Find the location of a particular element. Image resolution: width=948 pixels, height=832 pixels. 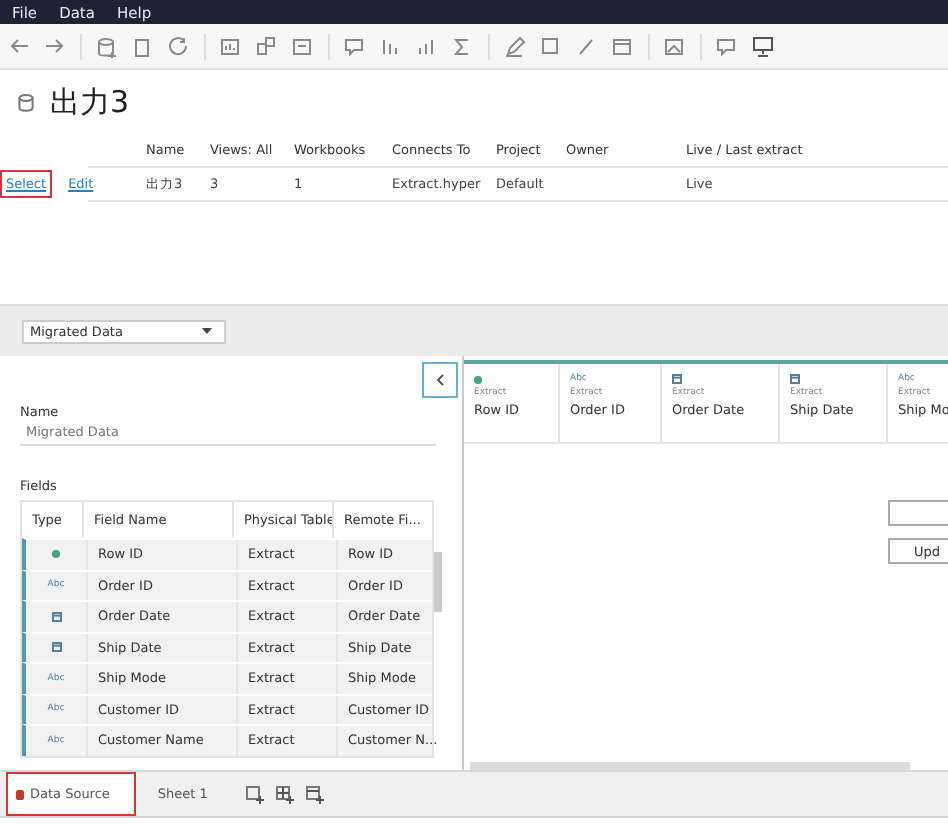

scrollbar is located at coordinates (438, 582).